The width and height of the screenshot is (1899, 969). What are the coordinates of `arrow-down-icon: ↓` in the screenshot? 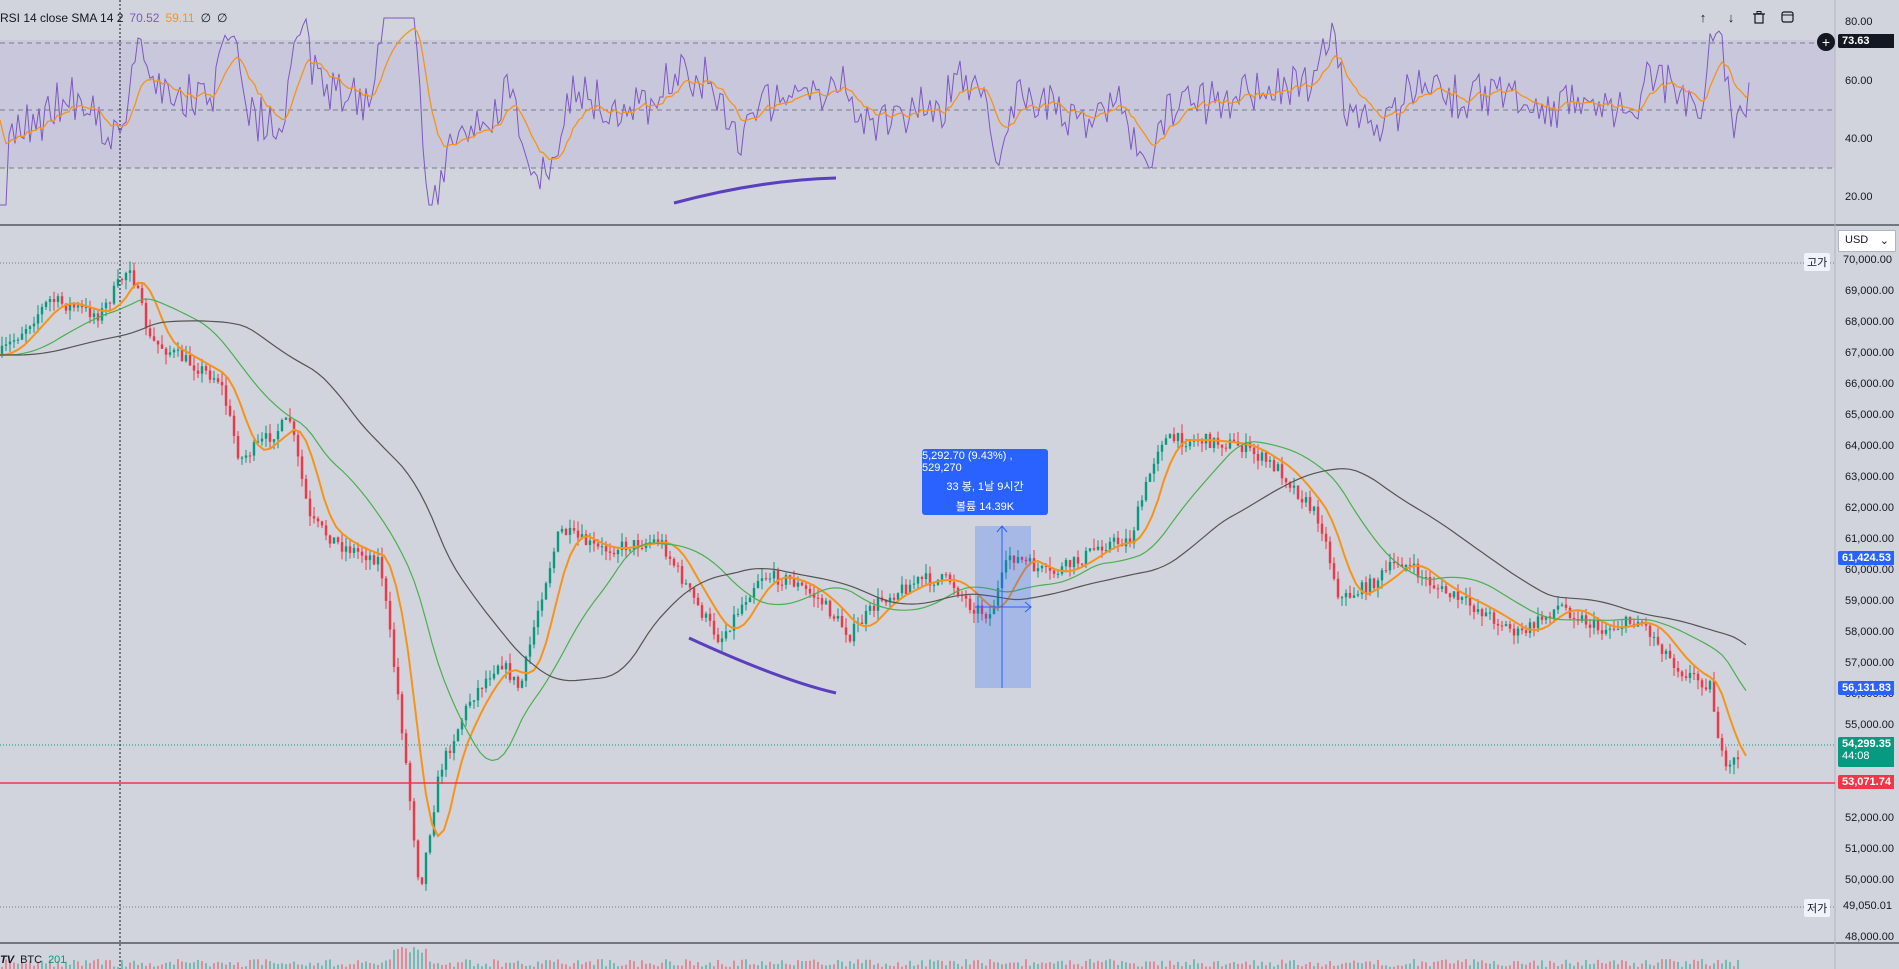 It's located at (1731, 17).